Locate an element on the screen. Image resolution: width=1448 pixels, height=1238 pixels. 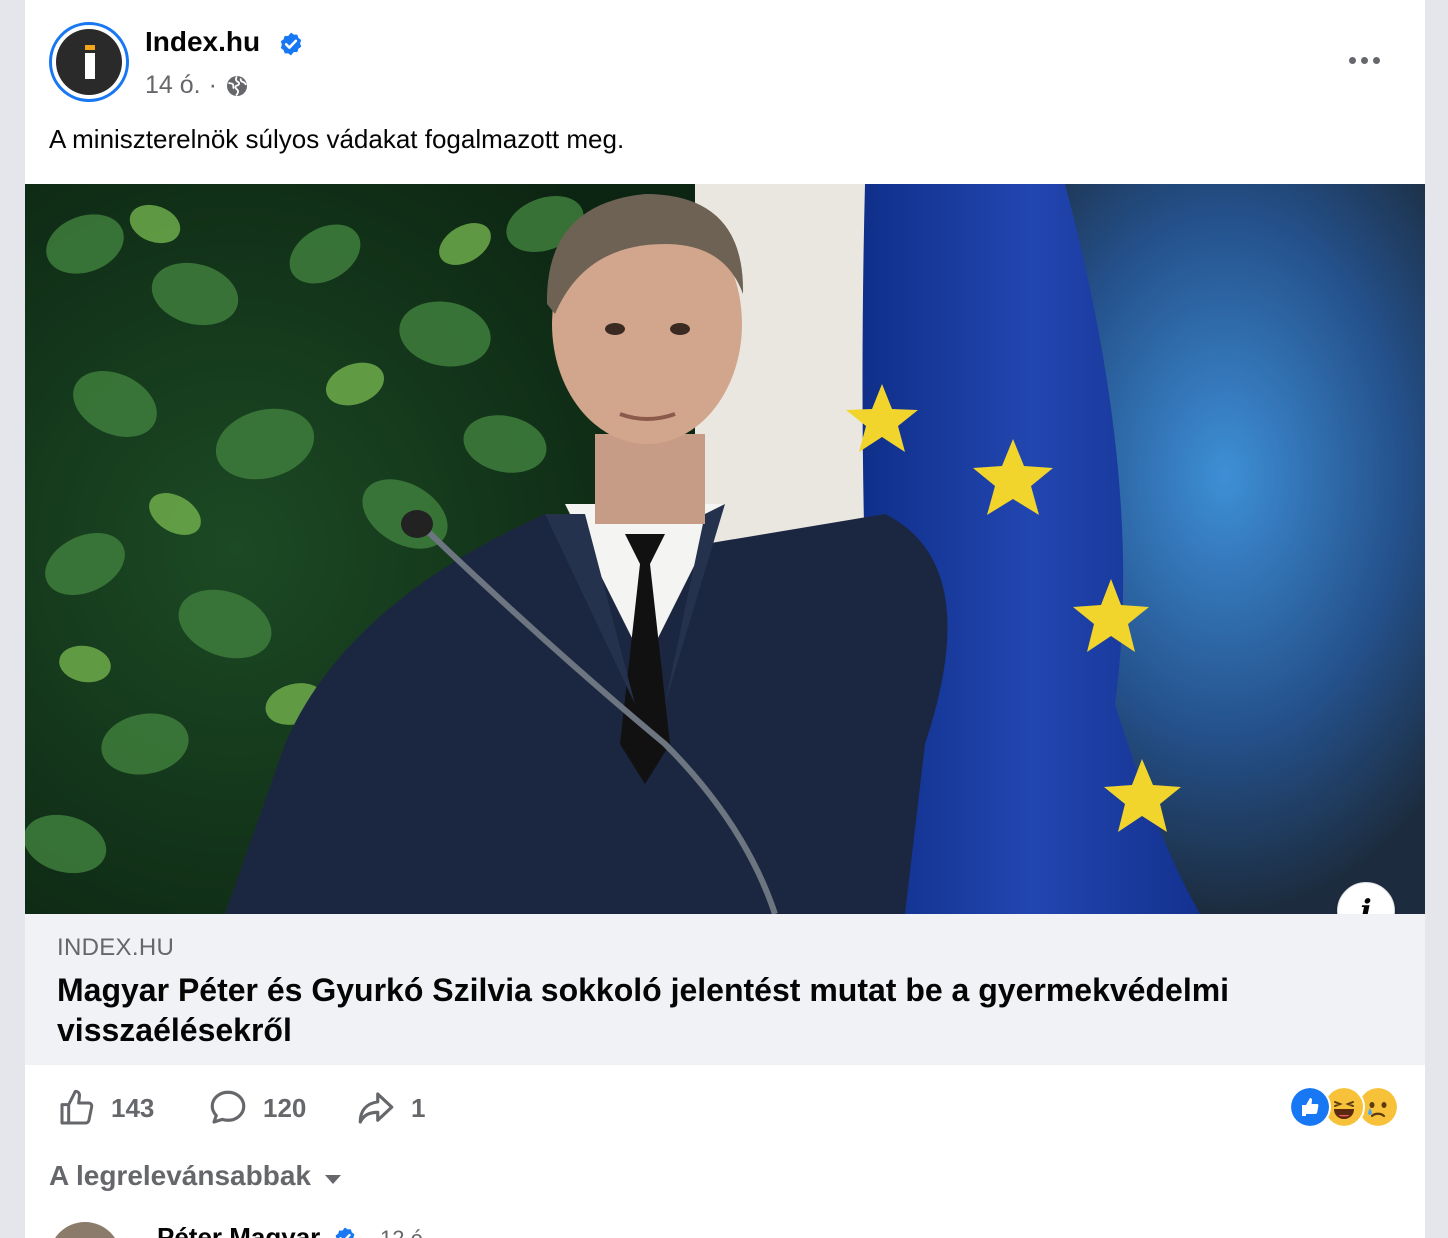
post-meta: 14 ó. · is located at coordinates (197, 85).